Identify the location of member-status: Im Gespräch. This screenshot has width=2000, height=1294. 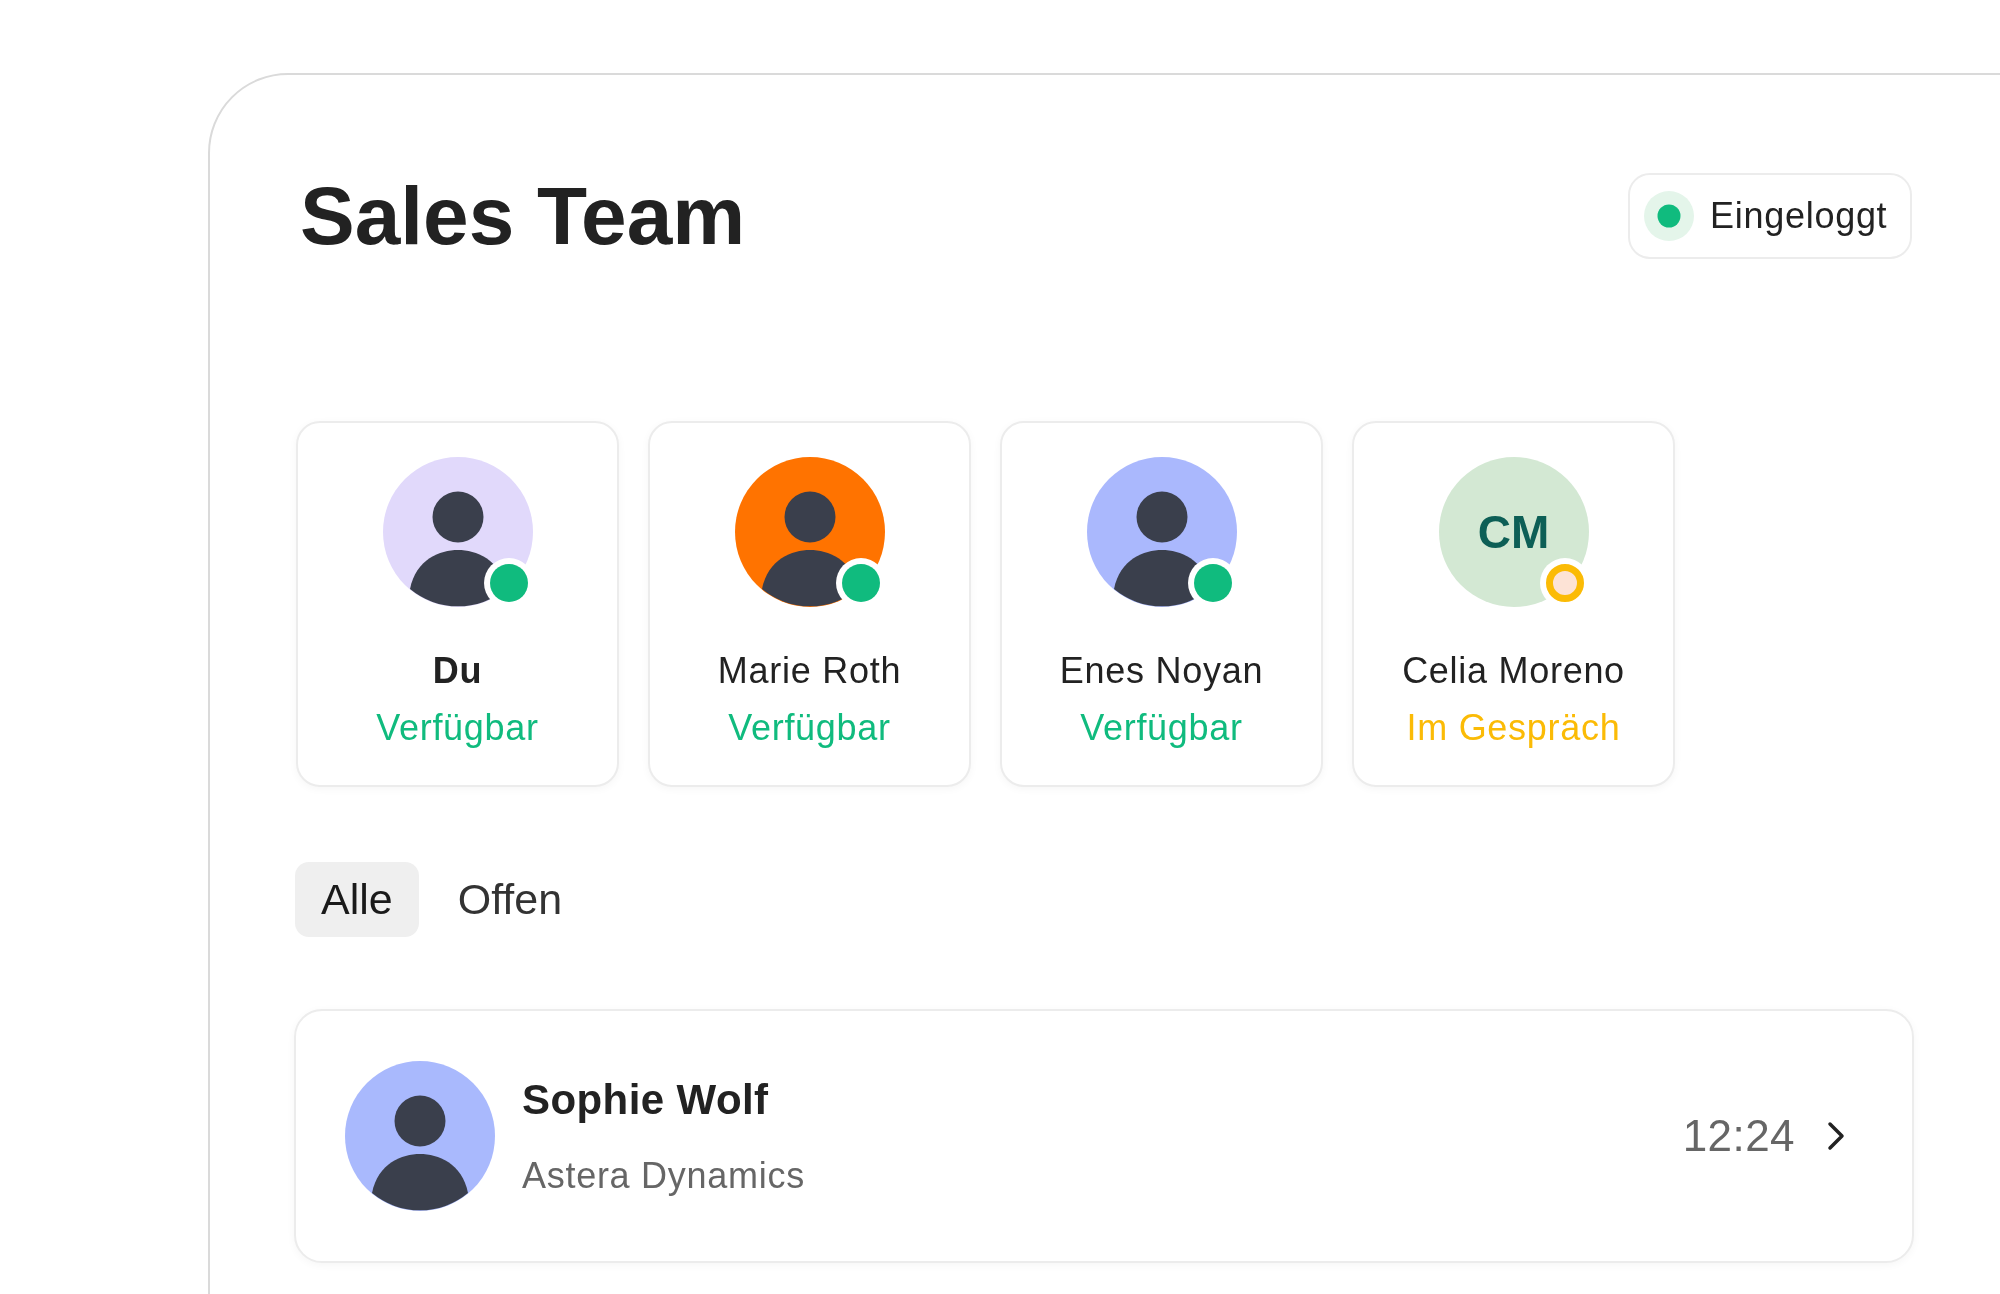
(1513, 728).